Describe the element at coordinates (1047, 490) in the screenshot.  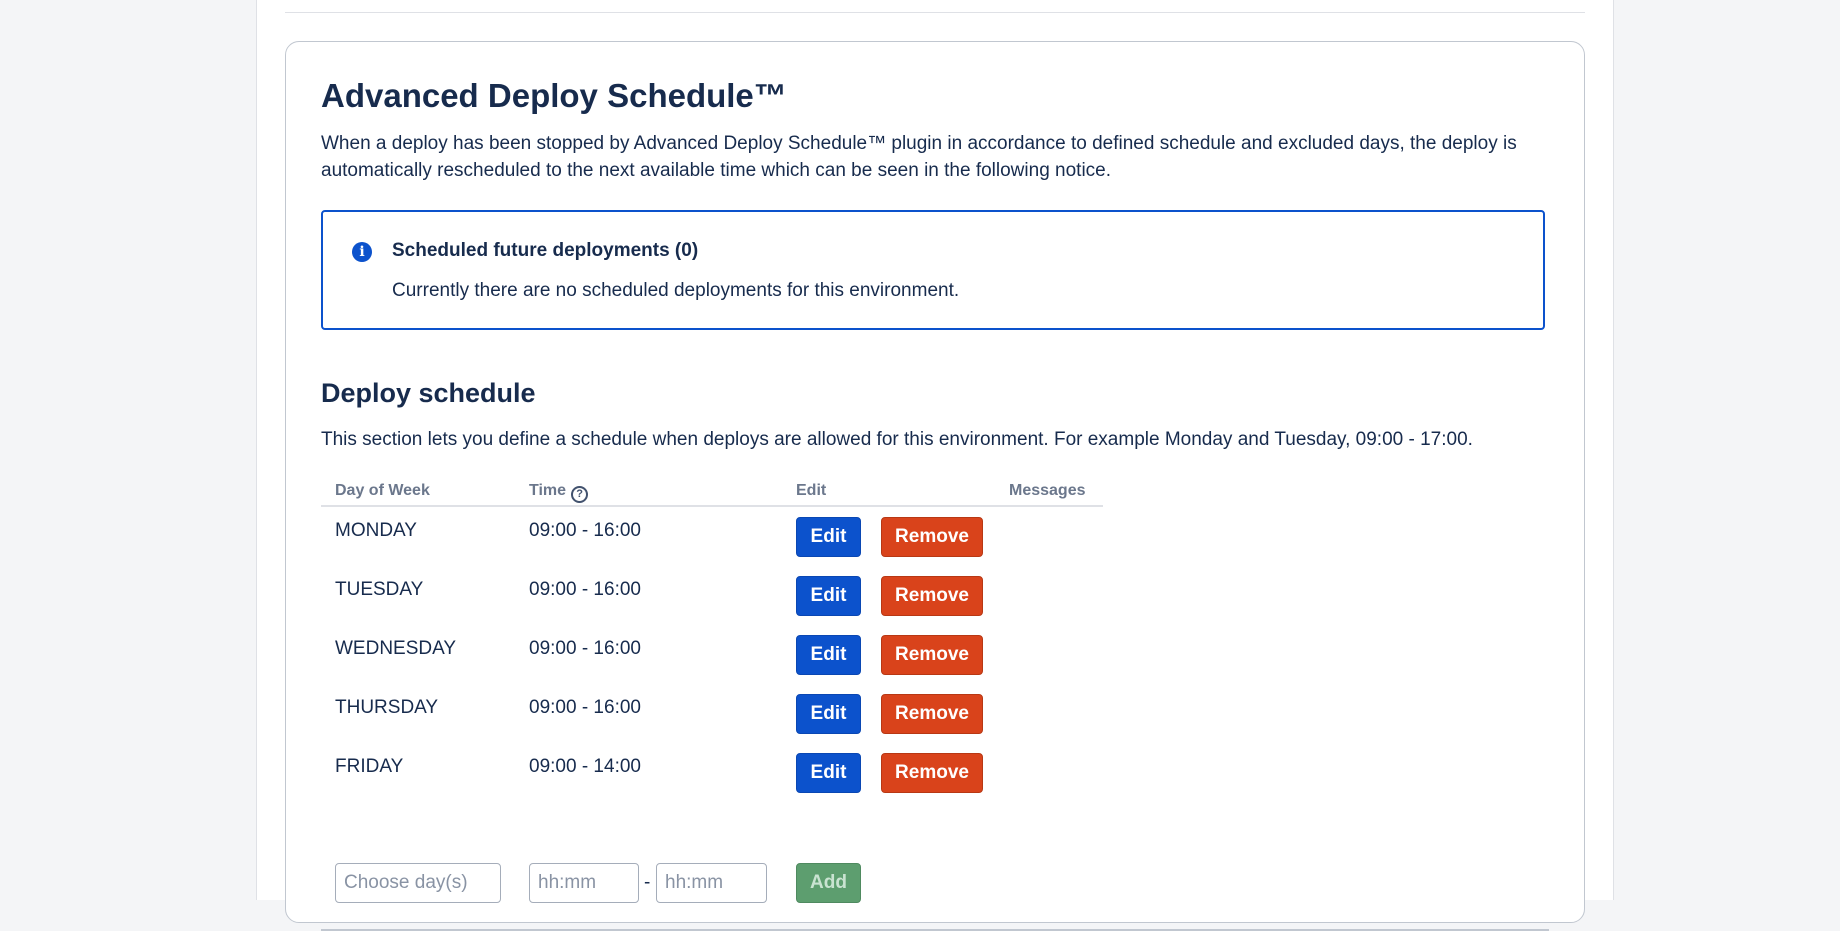
I see `column-header-messages: Messages` at that location.